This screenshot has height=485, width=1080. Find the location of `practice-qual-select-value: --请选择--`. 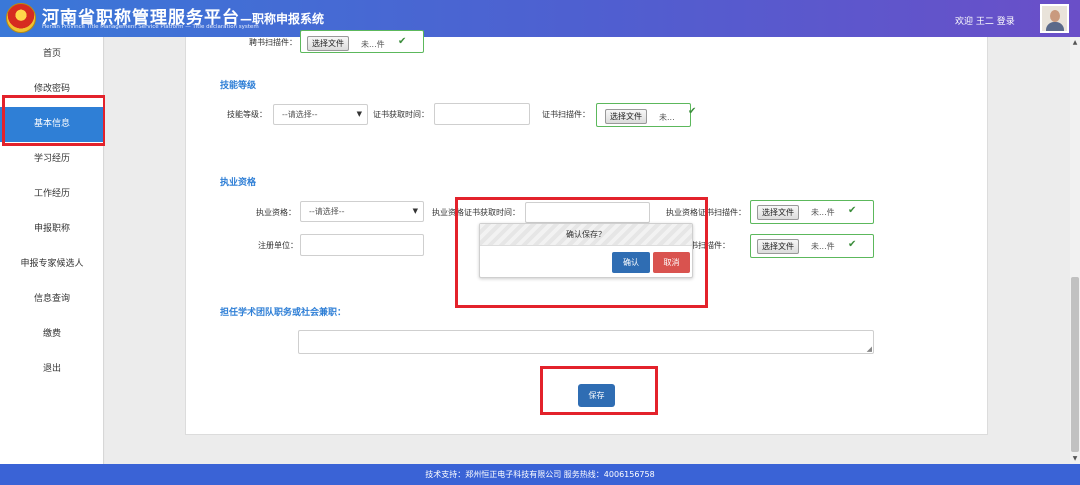

practice-qual-select-value: --请选择-- is located at coordinates (327, 211).